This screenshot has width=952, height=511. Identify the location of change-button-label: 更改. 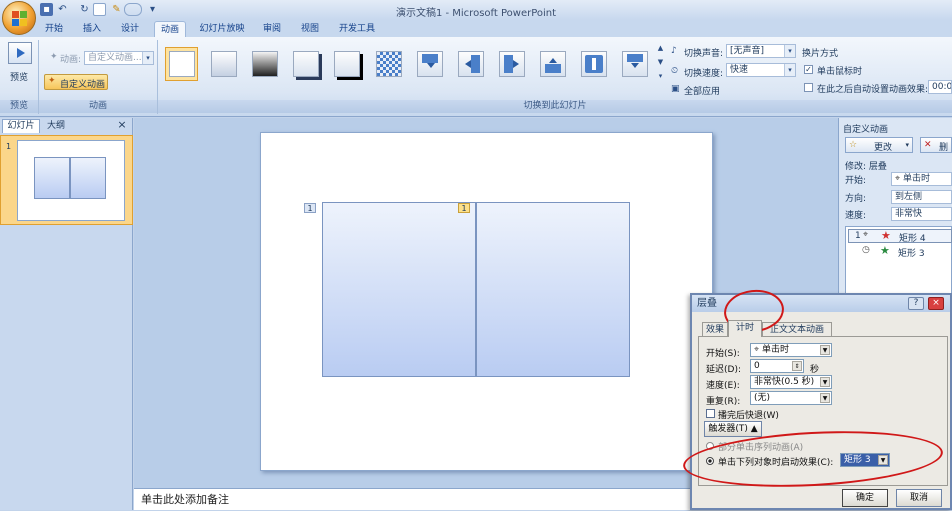
(883, 148).